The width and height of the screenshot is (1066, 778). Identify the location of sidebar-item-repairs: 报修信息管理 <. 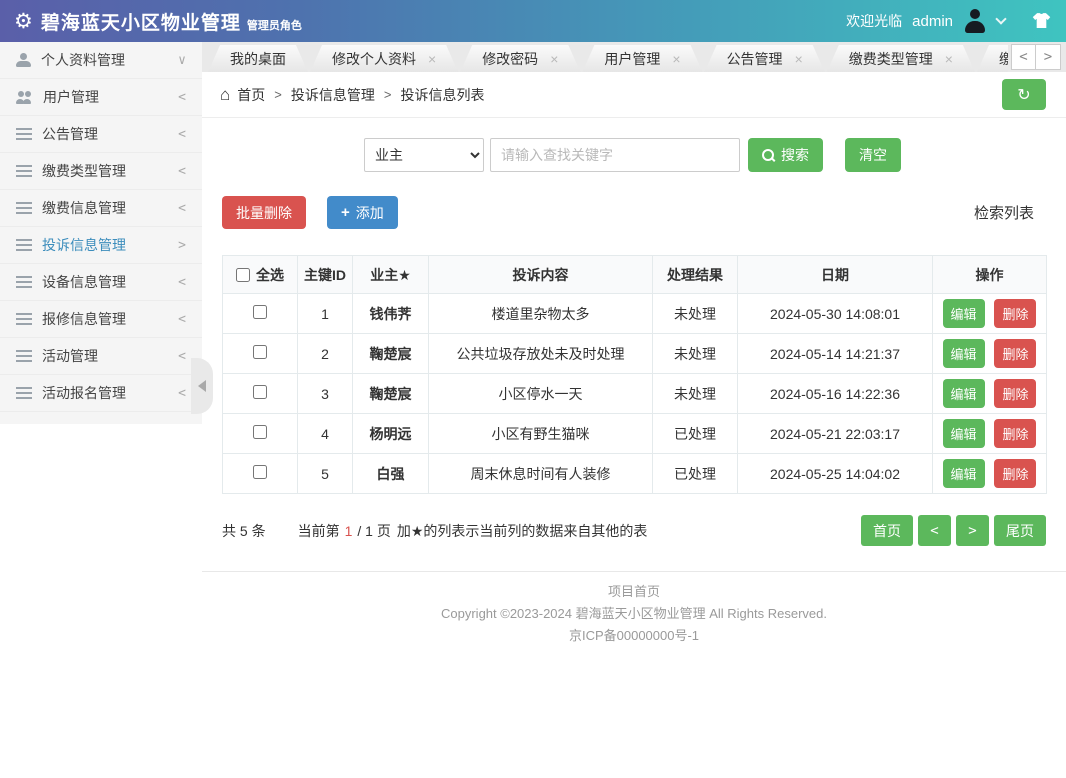
(101, 319).